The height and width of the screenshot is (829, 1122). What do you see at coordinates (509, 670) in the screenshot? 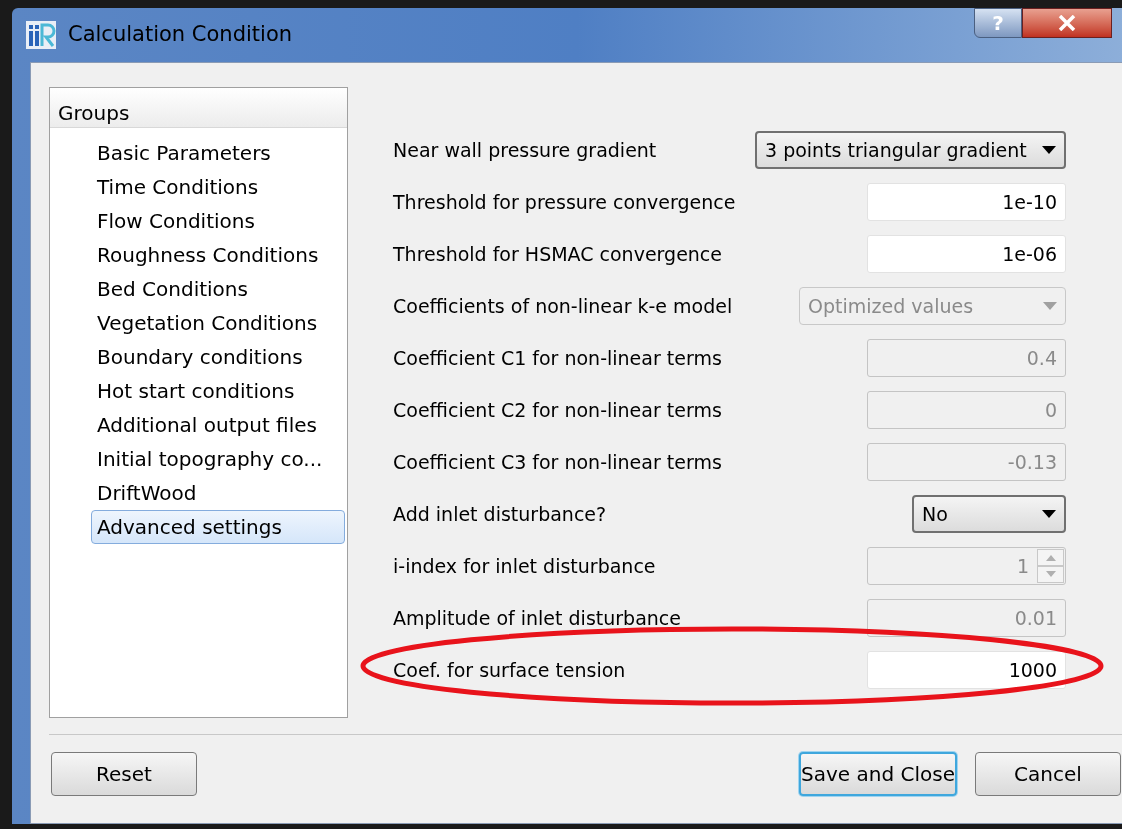
I see `setting-label: Coef. for surface tension` at bounding box center [509, 670].